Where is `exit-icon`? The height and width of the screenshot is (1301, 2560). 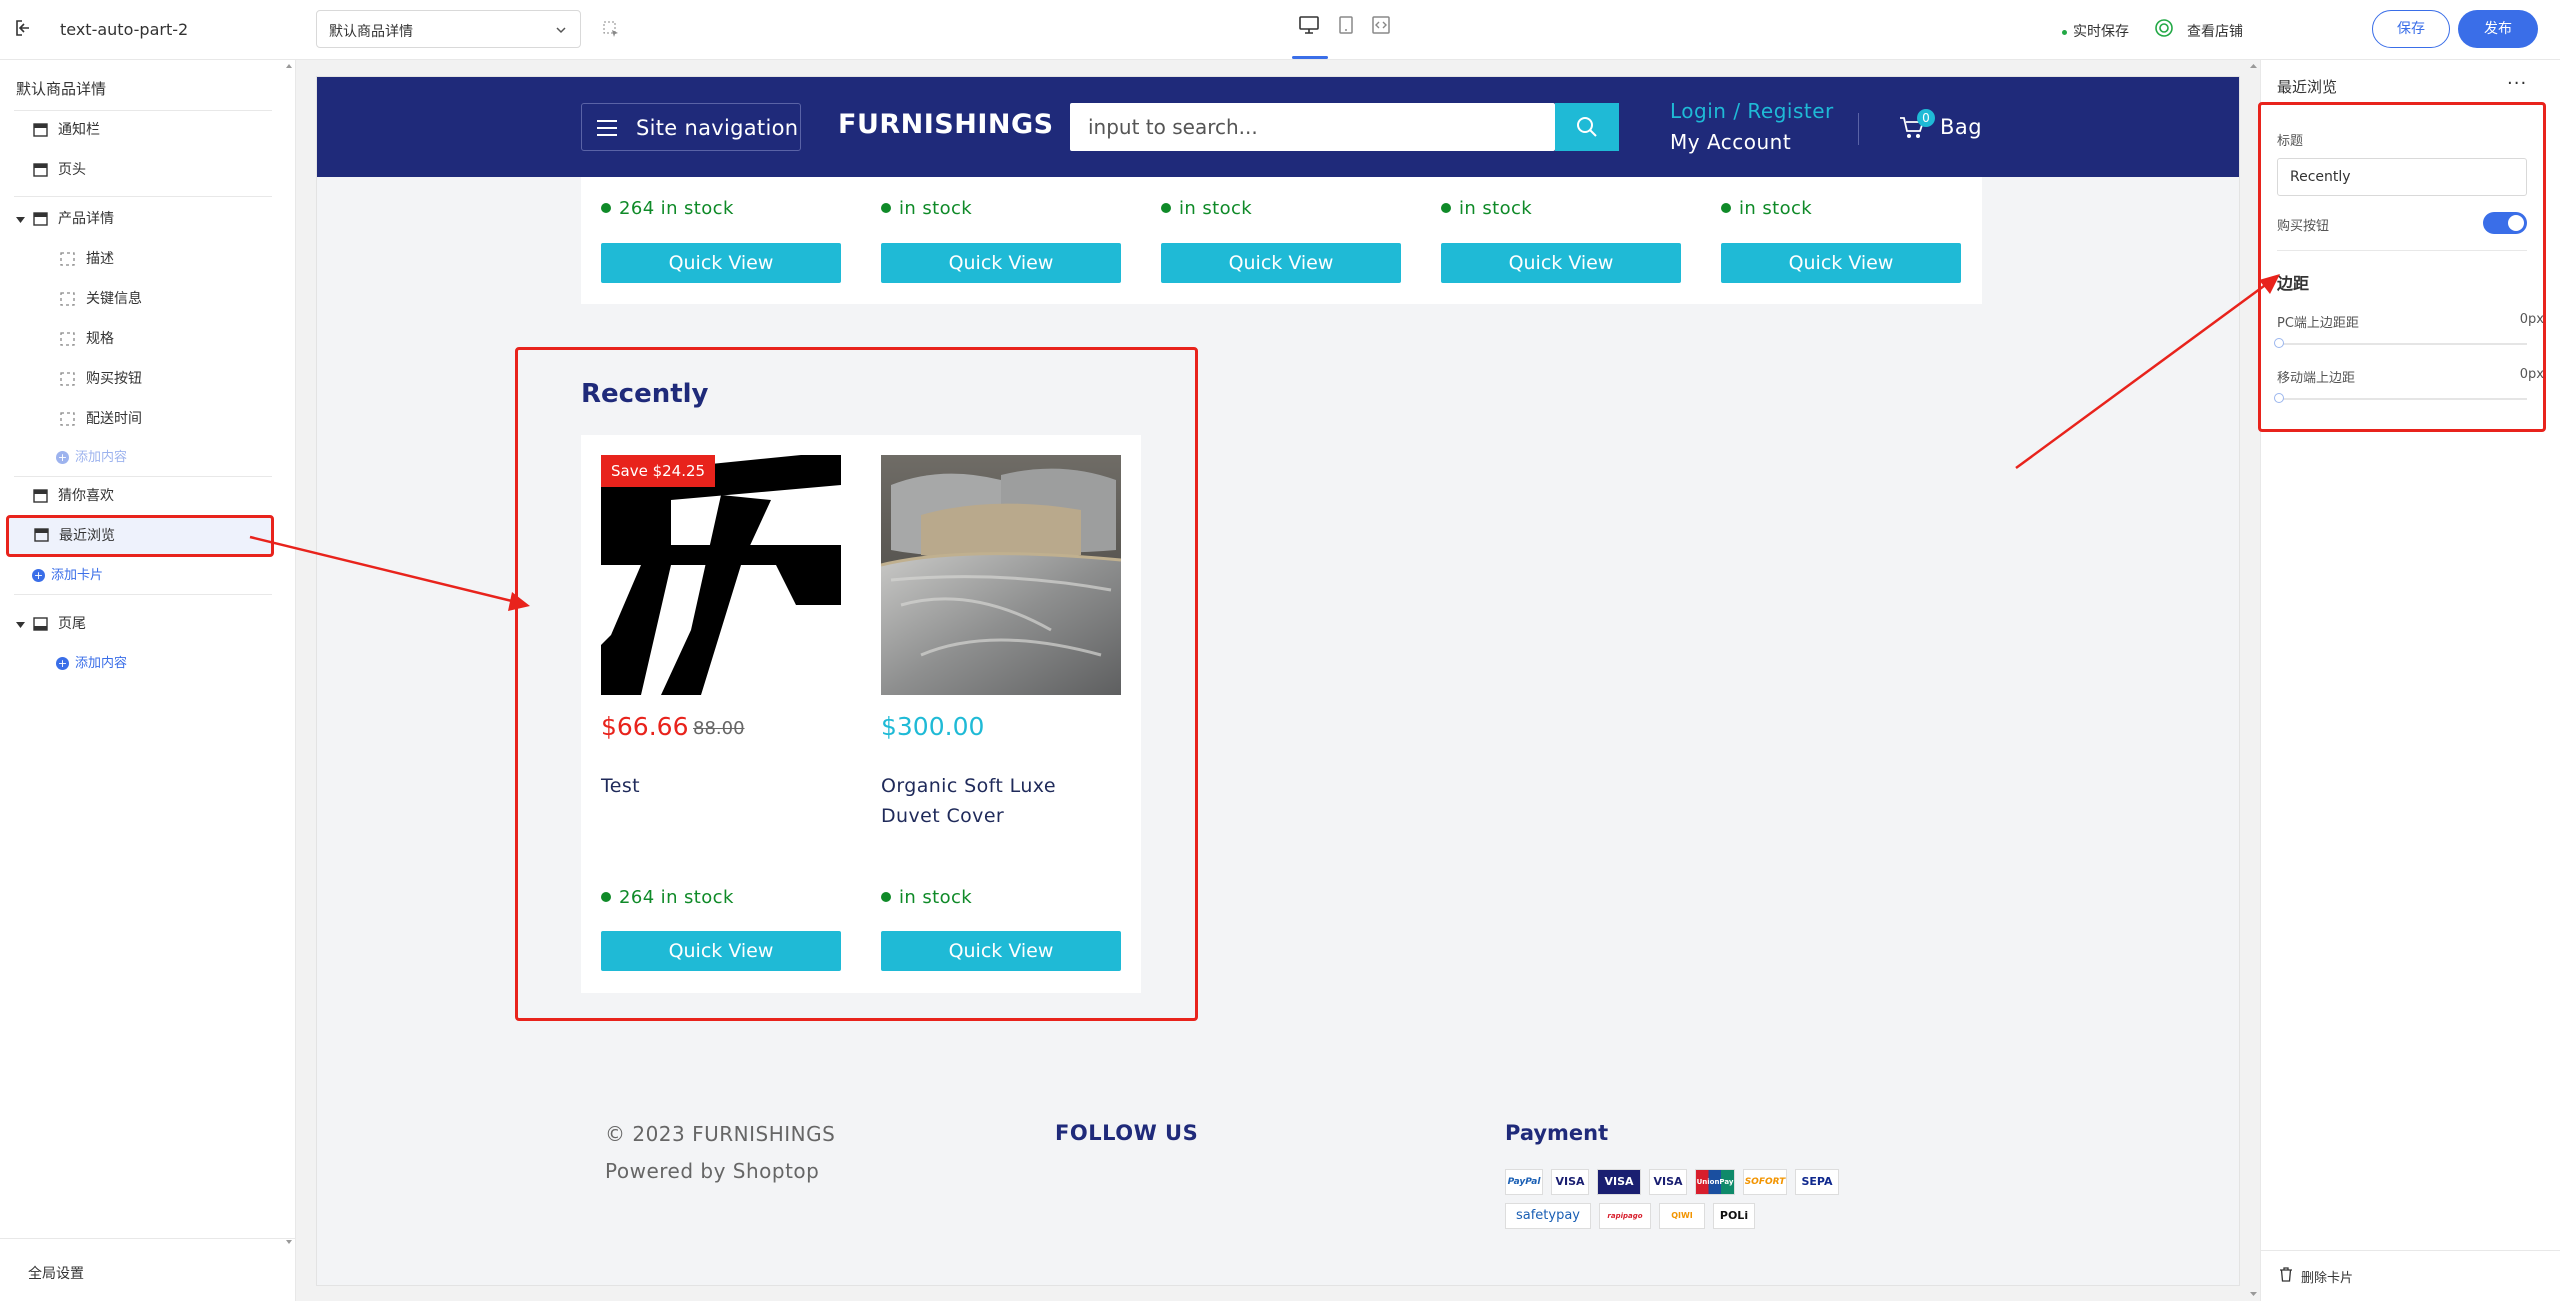 exit-icon is located at coordinates (24, 28).